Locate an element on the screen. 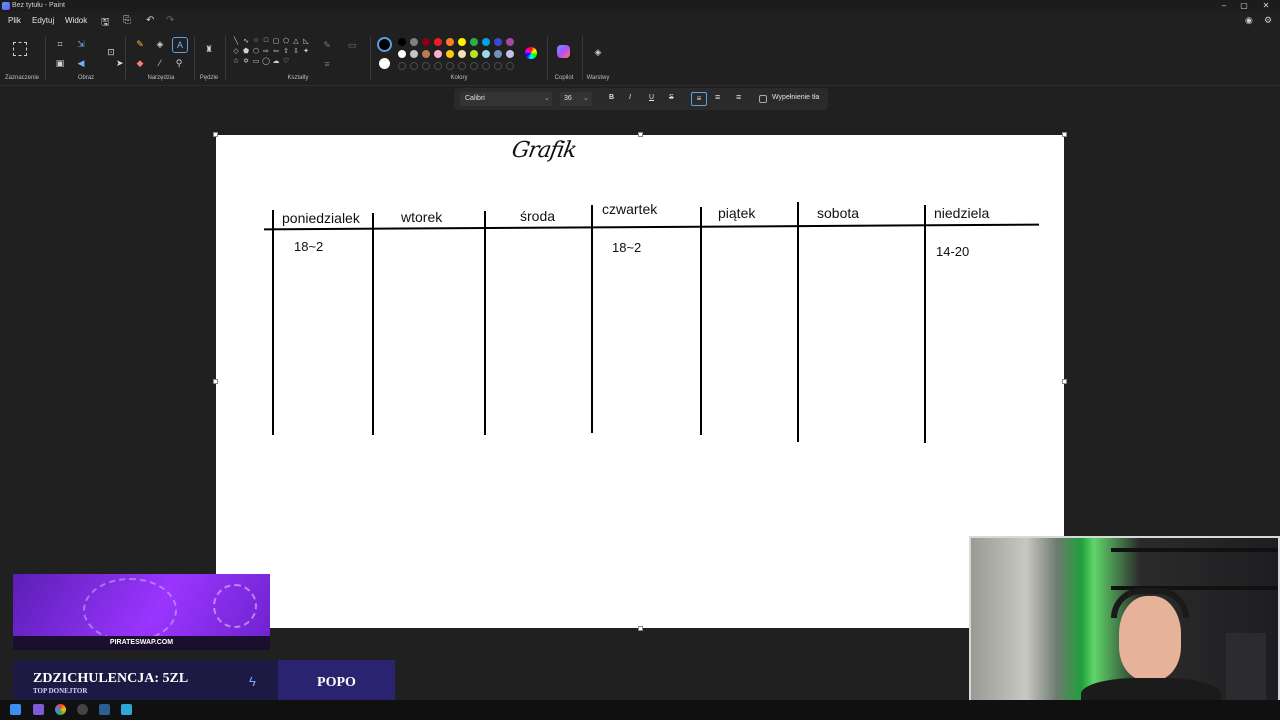 This screenshot has height=720, width=1280. star6-shape-icon: ✡ is located at coordinates (246, 61).